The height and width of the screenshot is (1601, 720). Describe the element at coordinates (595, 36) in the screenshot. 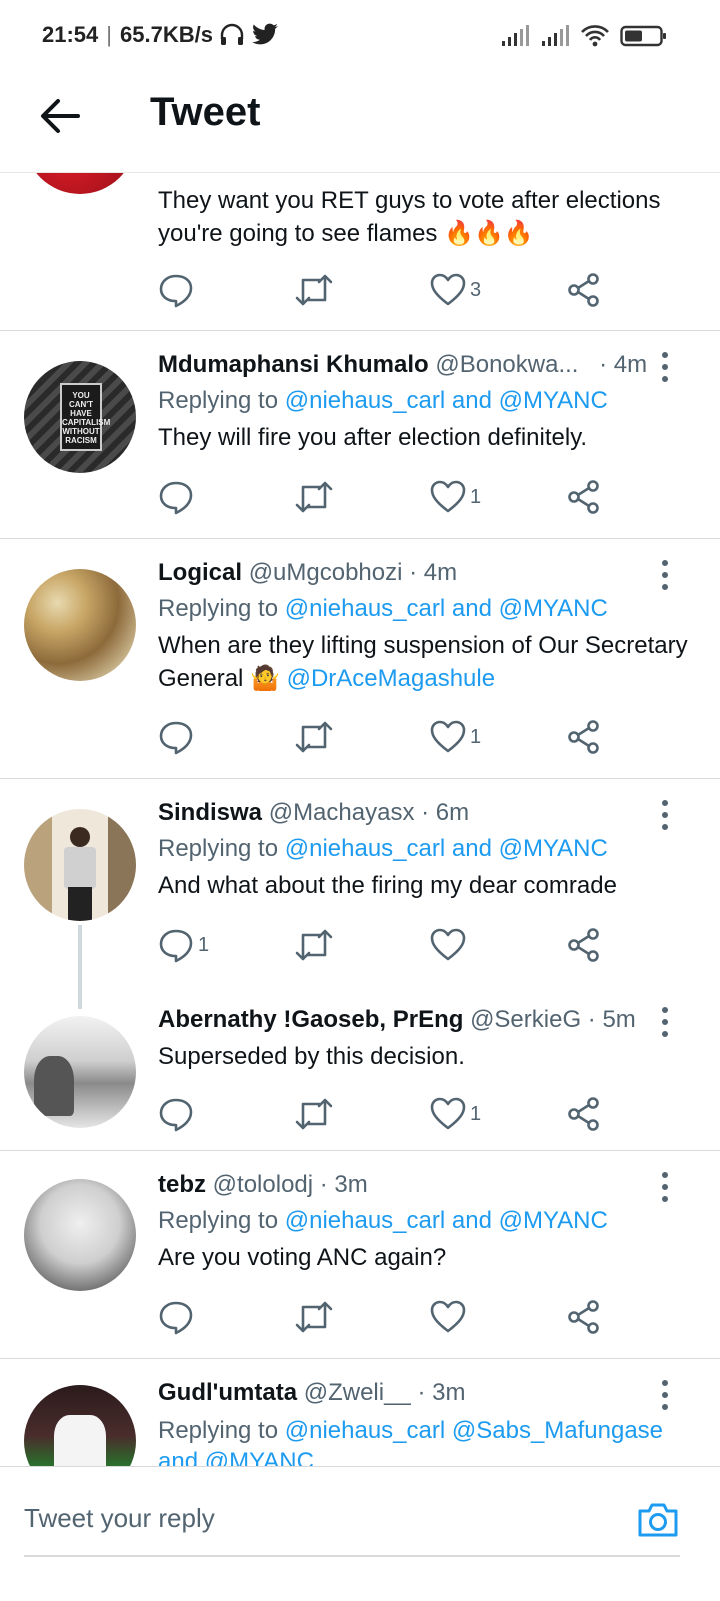

I see `wifi-icon` at that location.